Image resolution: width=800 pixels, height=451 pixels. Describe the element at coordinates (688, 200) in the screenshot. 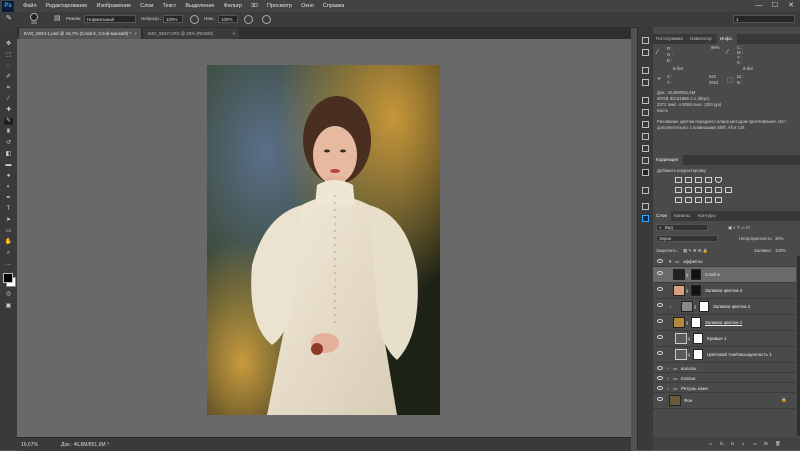

I see `posterize-icon` at that location.